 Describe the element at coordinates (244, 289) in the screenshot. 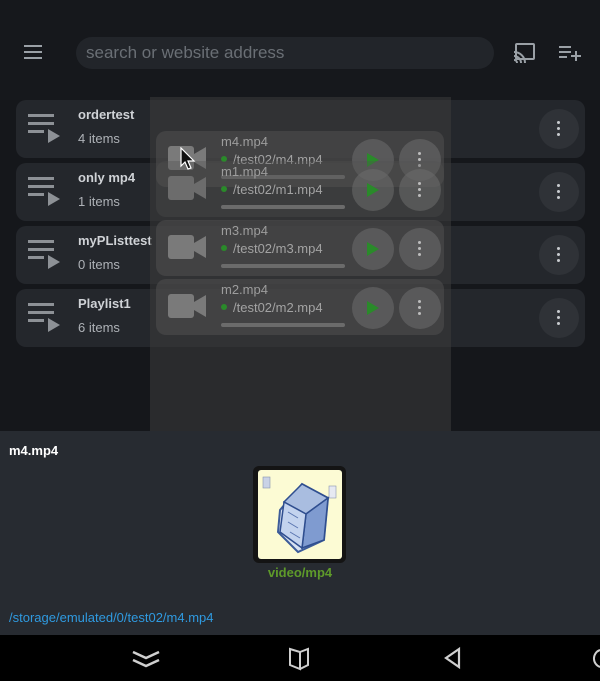

I see `media-title: m2.mp4` at that location.